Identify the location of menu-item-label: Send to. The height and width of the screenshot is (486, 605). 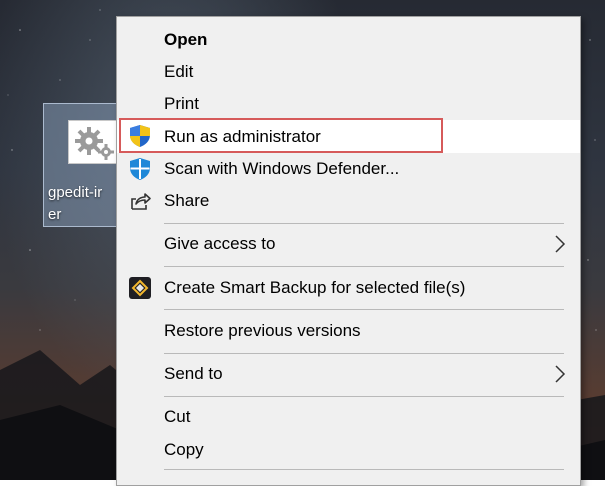
(193, 373).